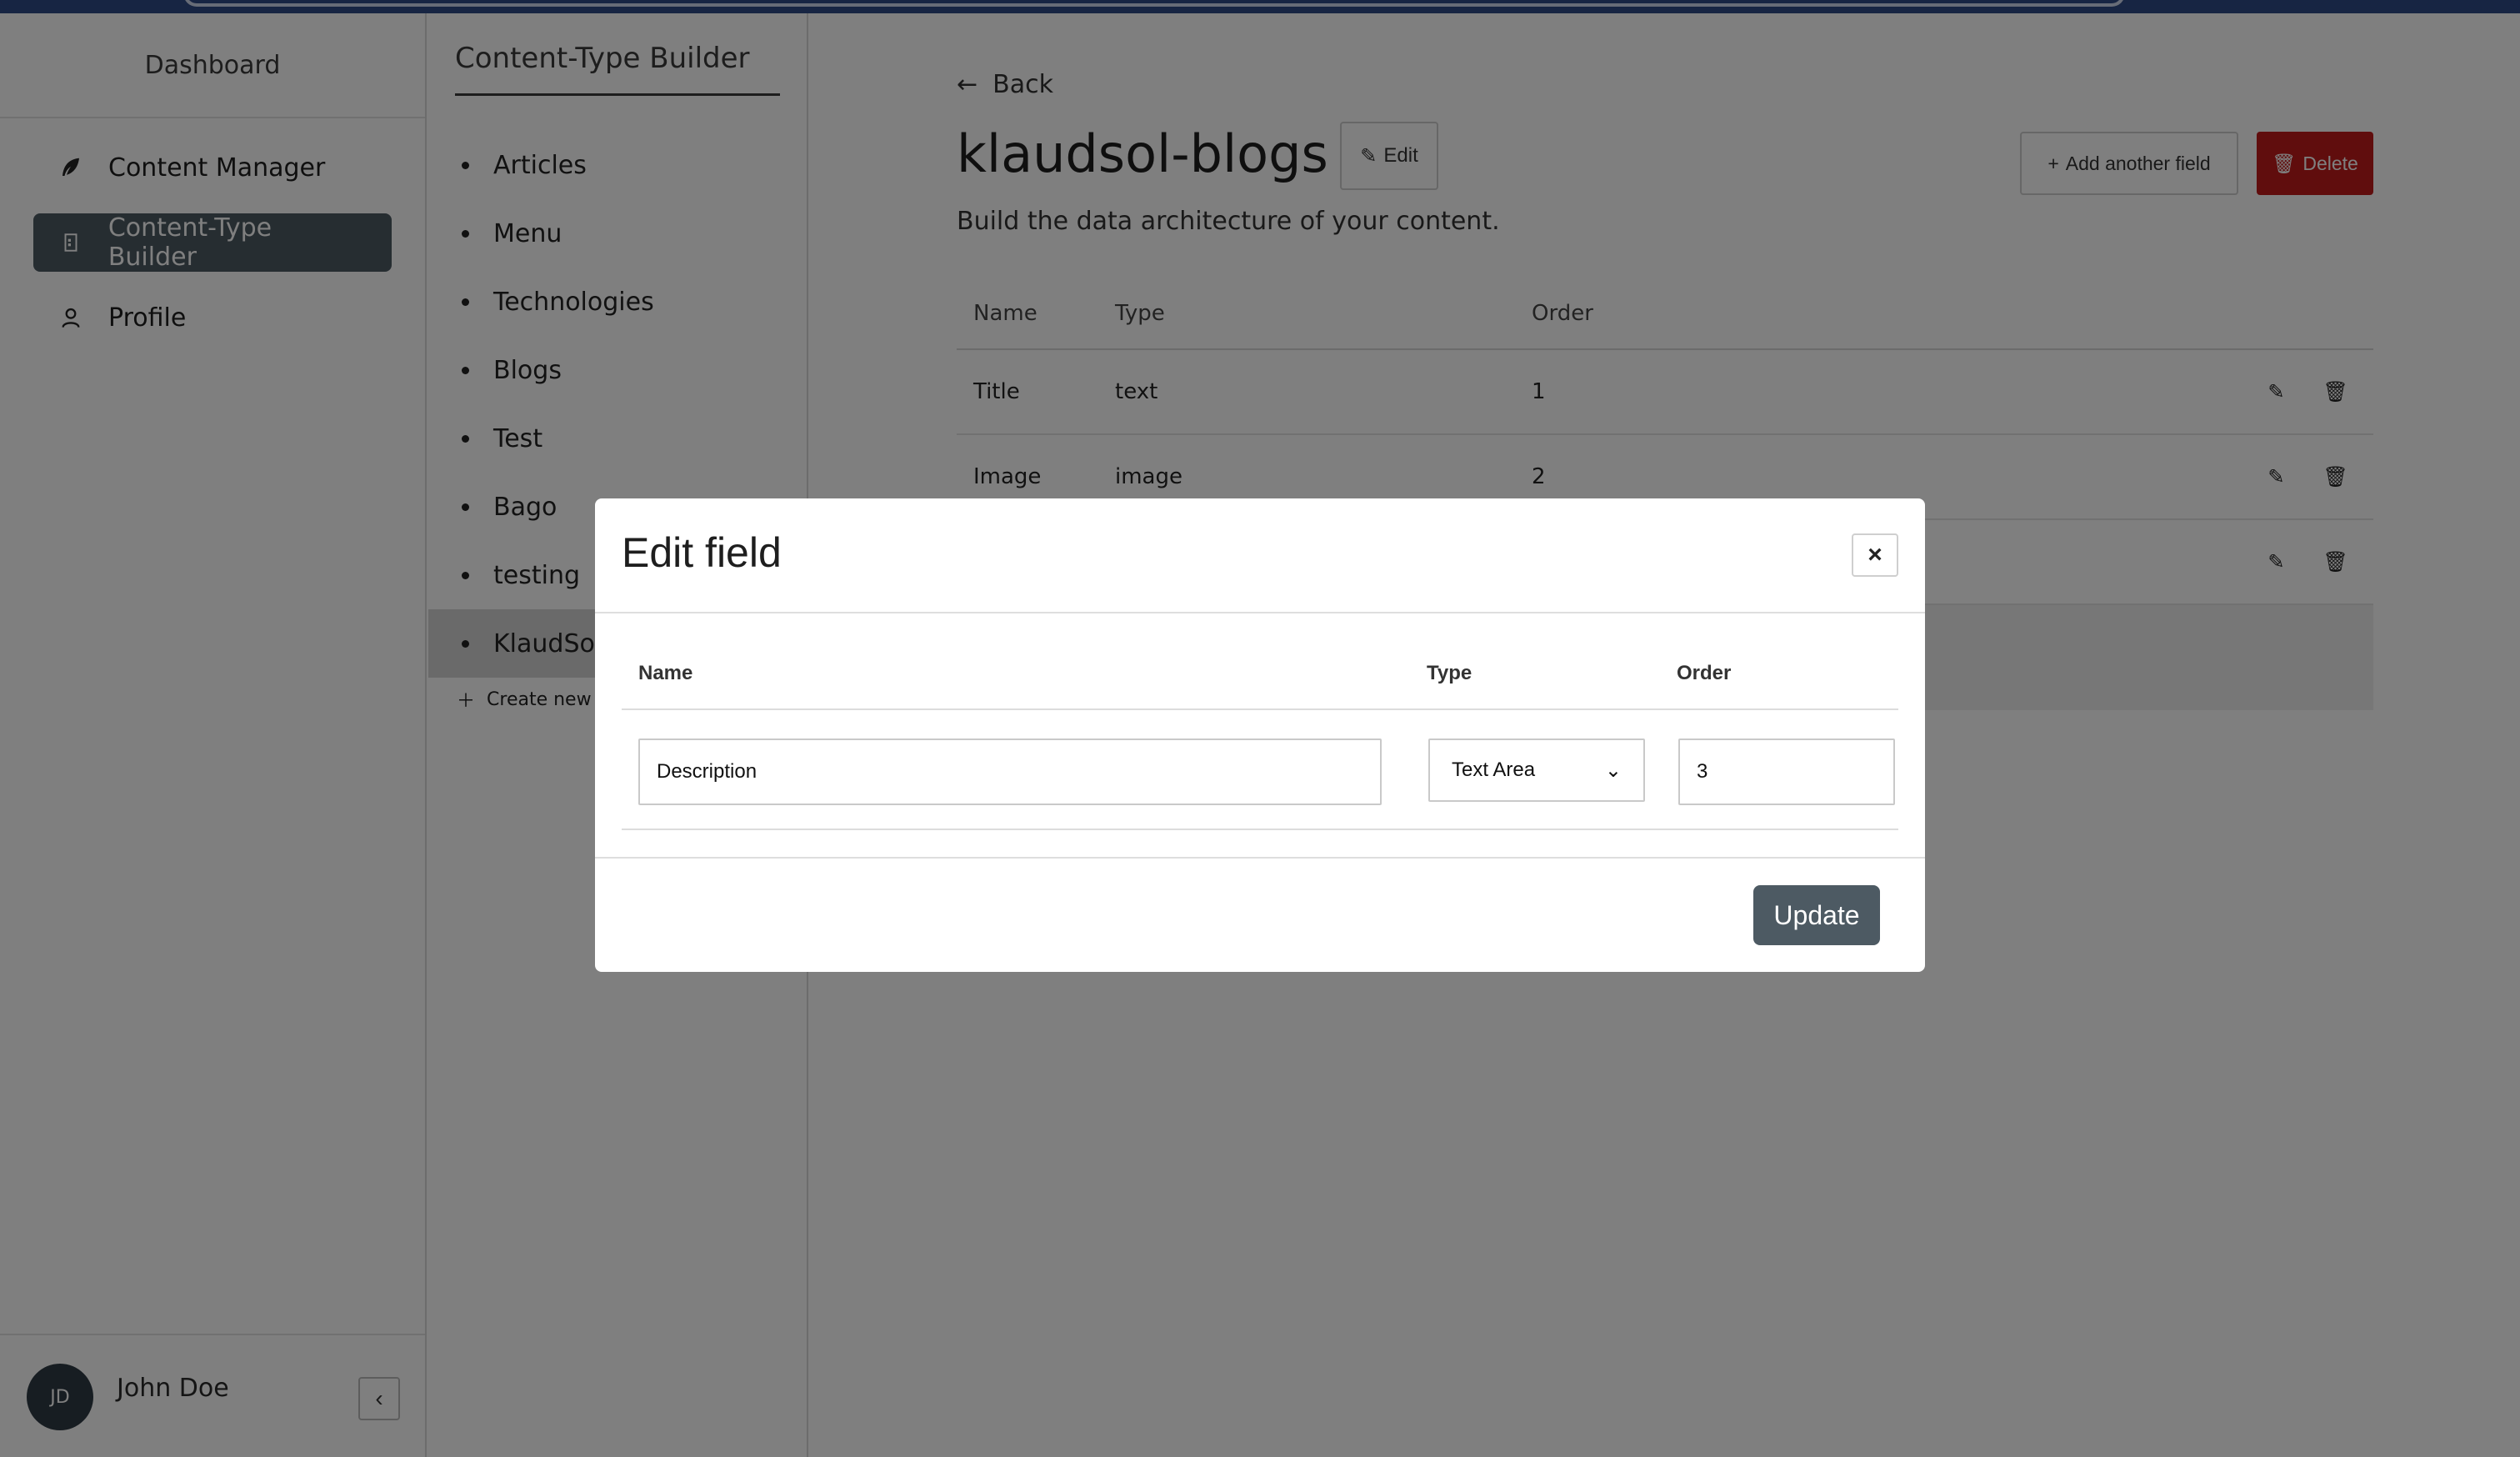 Image resolution: width=2520 pixels, height=1457 pixels. What do you see at coordinates (1613, 770) in the screenshot?
I see `chevron-down-icon: ⌄` at bounding box center [1613, 770].